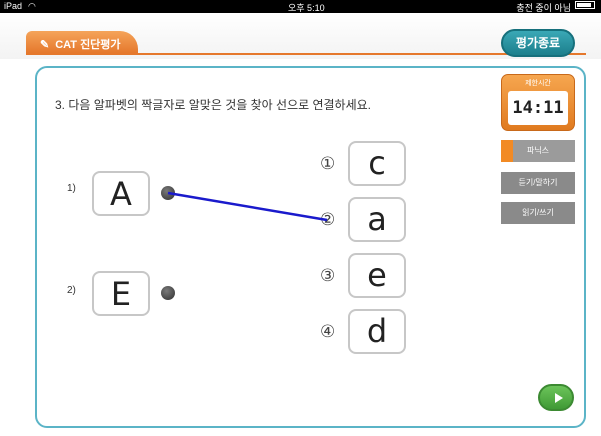 This screenshot has width=601, height=436. What do you see at coordinates (538, 108) in the screenshot?
I see `timer-value: 14:11` at bounding box center [538, 108].